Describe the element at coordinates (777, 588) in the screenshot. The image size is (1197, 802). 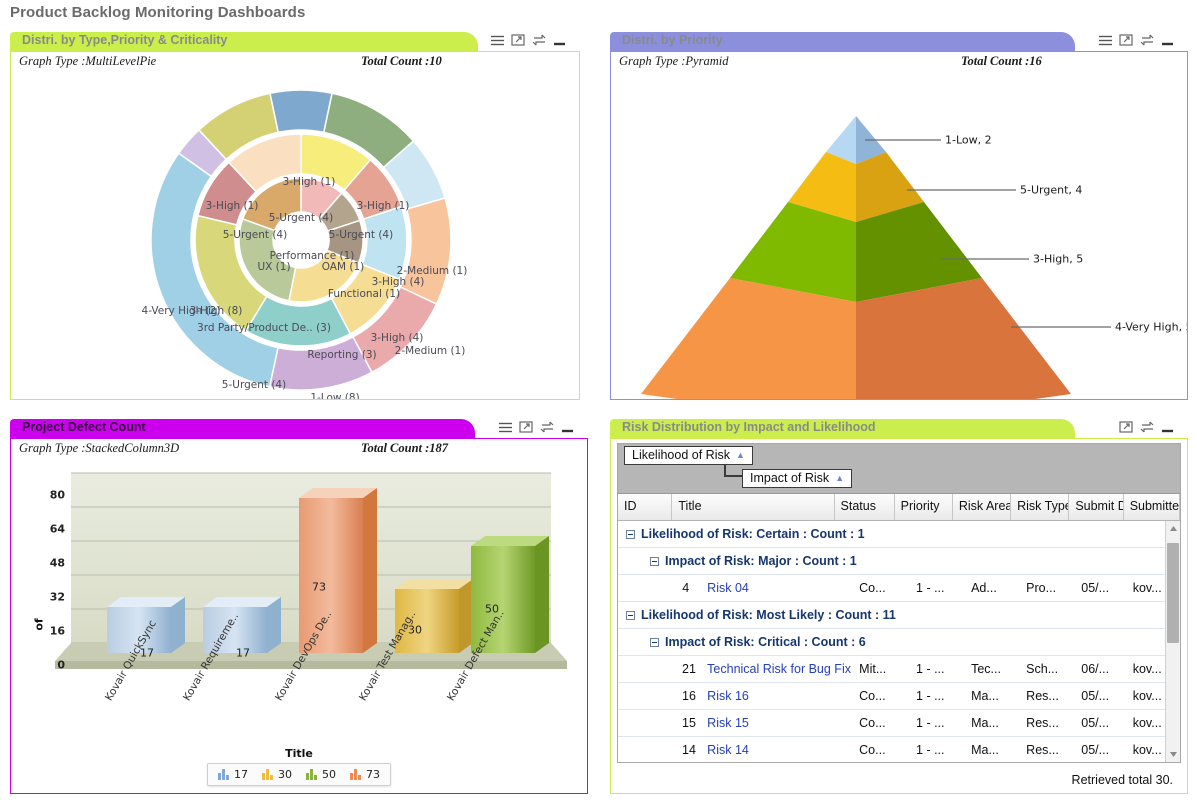
I see `cell-title: Risk 04` at that location.